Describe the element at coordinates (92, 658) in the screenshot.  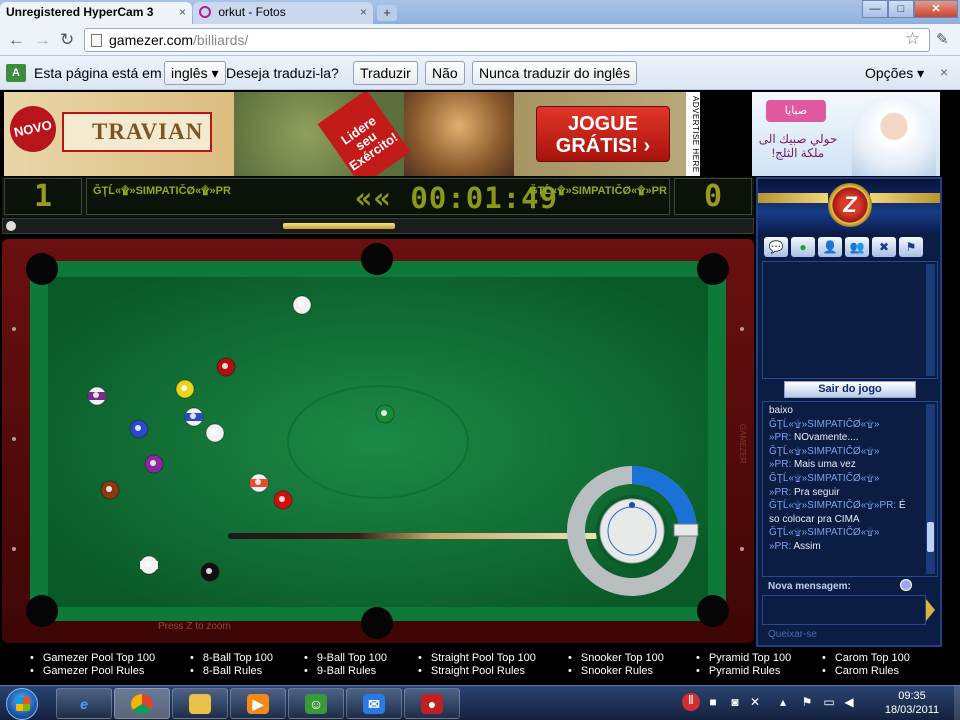
I see `top100-link: Gamezer Pool Top 100` at that location.